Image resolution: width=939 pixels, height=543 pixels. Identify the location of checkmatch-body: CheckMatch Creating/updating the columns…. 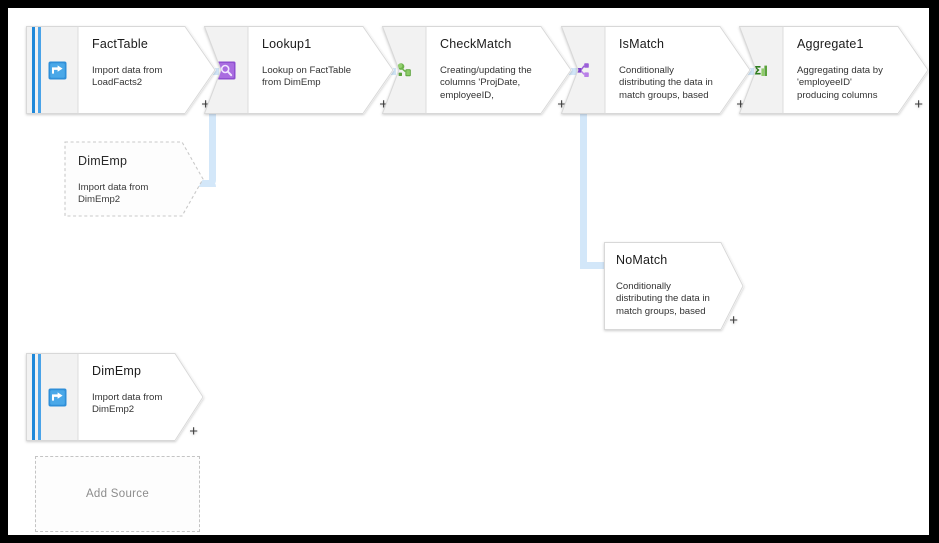
(499, 70).